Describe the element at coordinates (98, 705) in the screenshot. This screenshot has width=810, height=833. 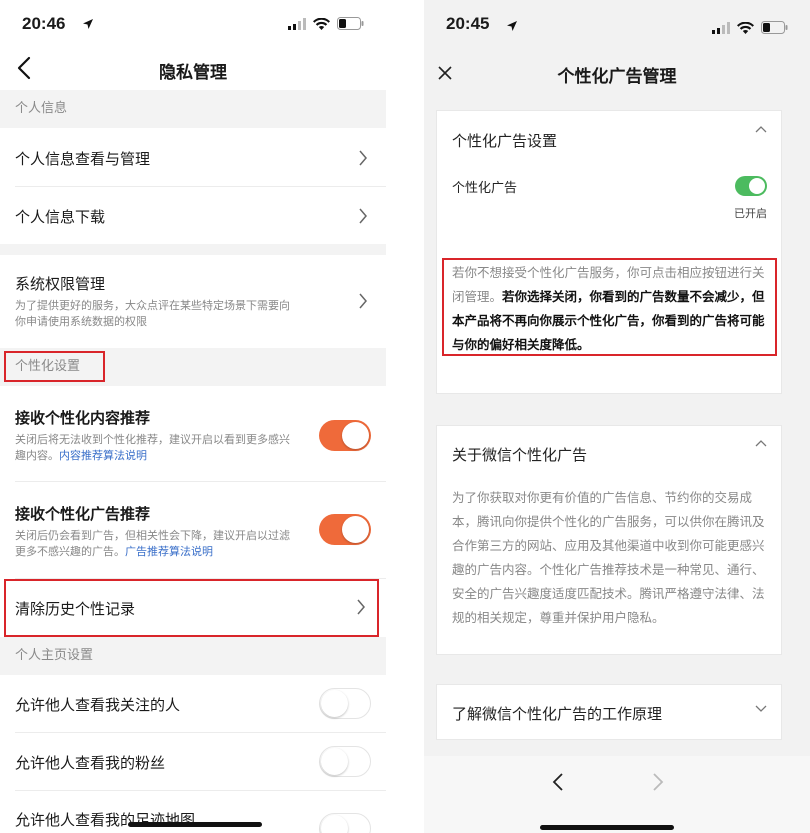
I see `row-label: 允许他人查看我关注的人` at that location.